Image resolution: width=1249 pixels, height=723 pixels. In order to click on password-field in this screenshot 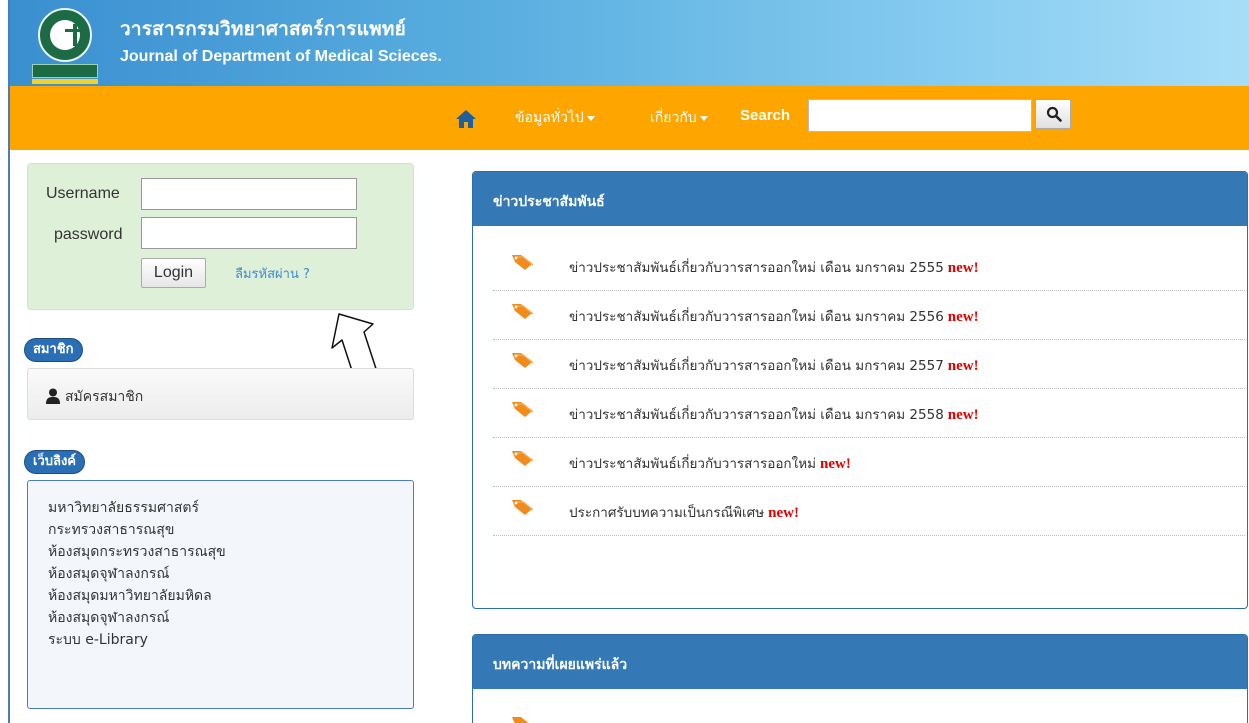, I will do `click(249, 233)`.